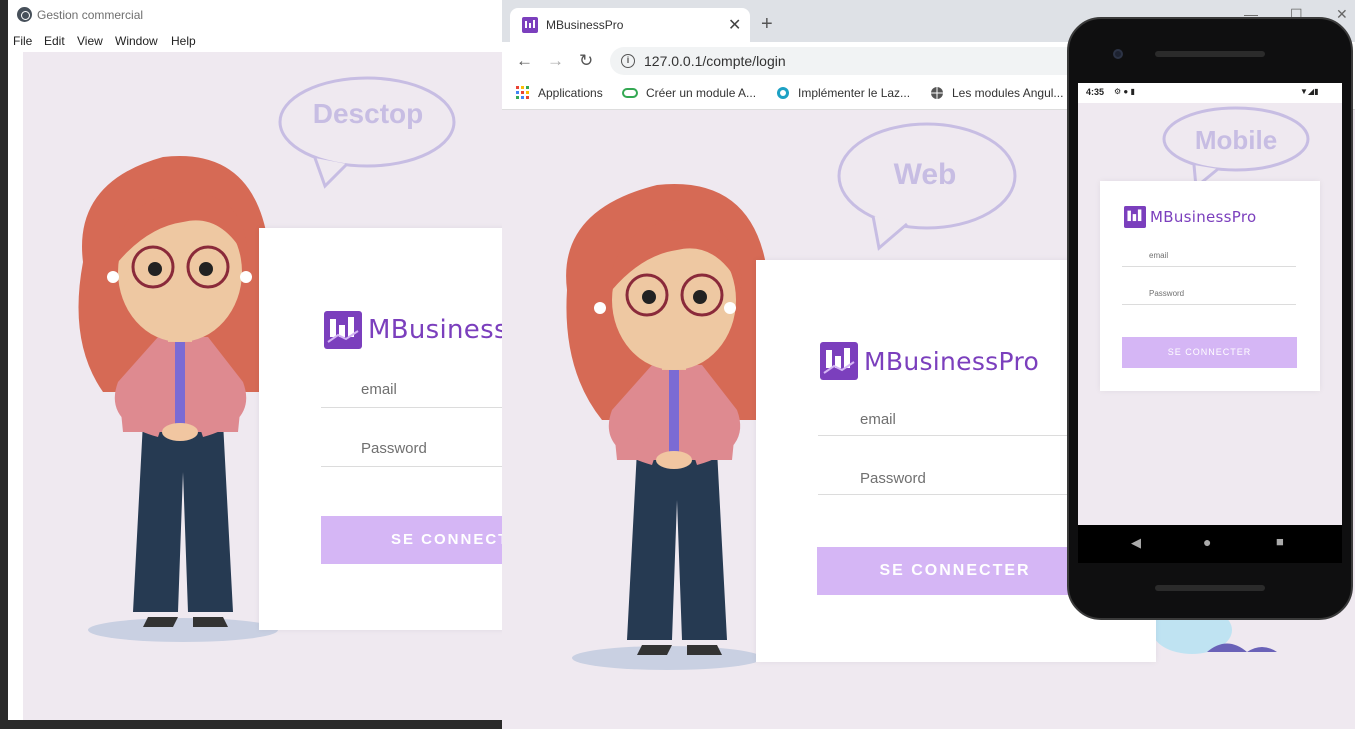 The width and height of the screenshot is (1355, 729). Describe the element at coordinates (1203, 217) in the screenshot. I see `mobile-brand-text: MBusinessPro` at that location.